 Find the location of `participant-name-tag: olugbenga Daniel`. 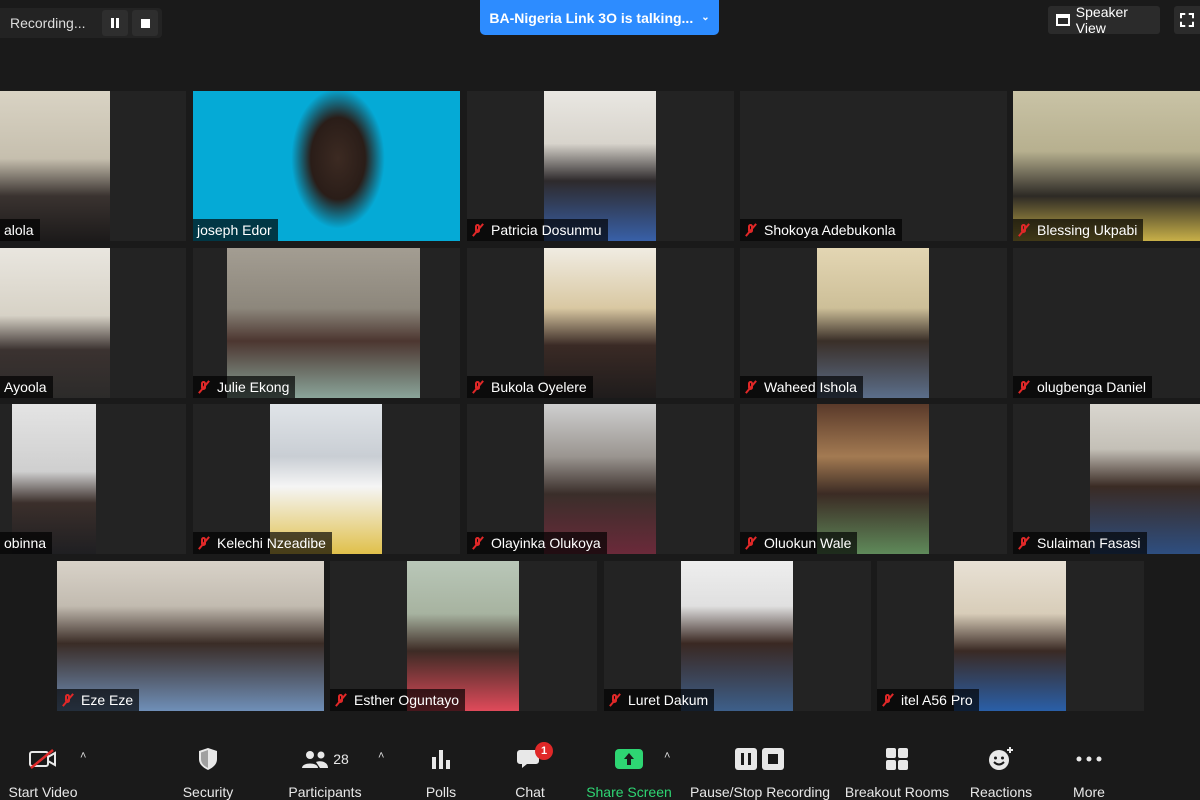

participant-name-tag: olugbenga Daniel is located at coordinates (1082, 387).